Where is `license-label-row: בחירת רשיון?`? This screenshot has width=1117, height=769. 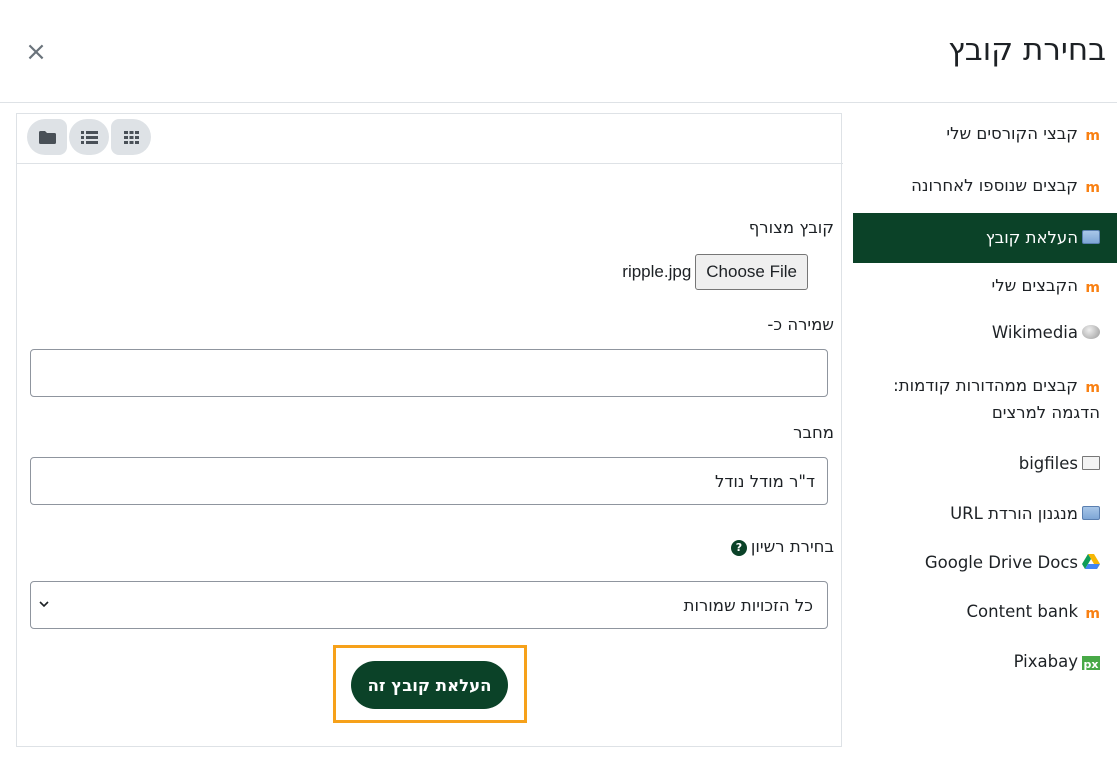 license-label-row: בחירת רשיון? is located at coordinates (782, 546).